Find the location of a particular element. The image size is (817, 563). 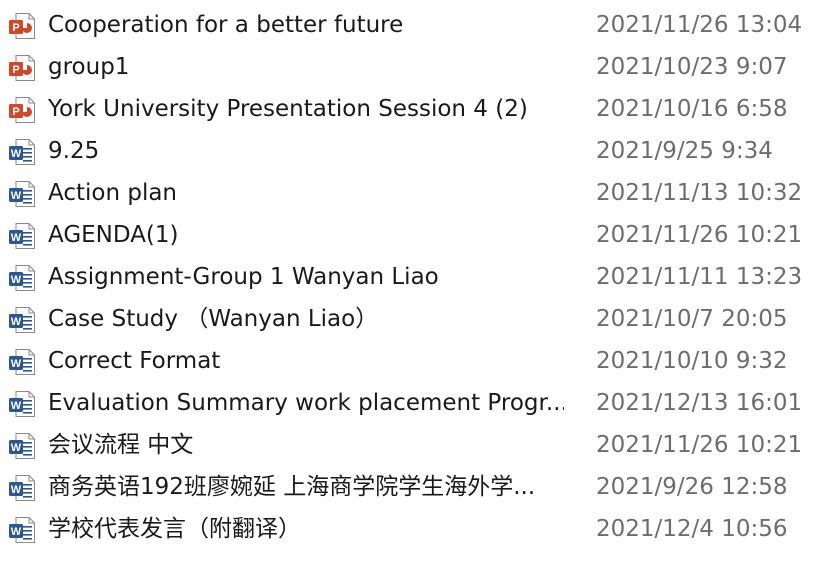

file-name: Cooperation for a better future is located at coordinates (226, 25).